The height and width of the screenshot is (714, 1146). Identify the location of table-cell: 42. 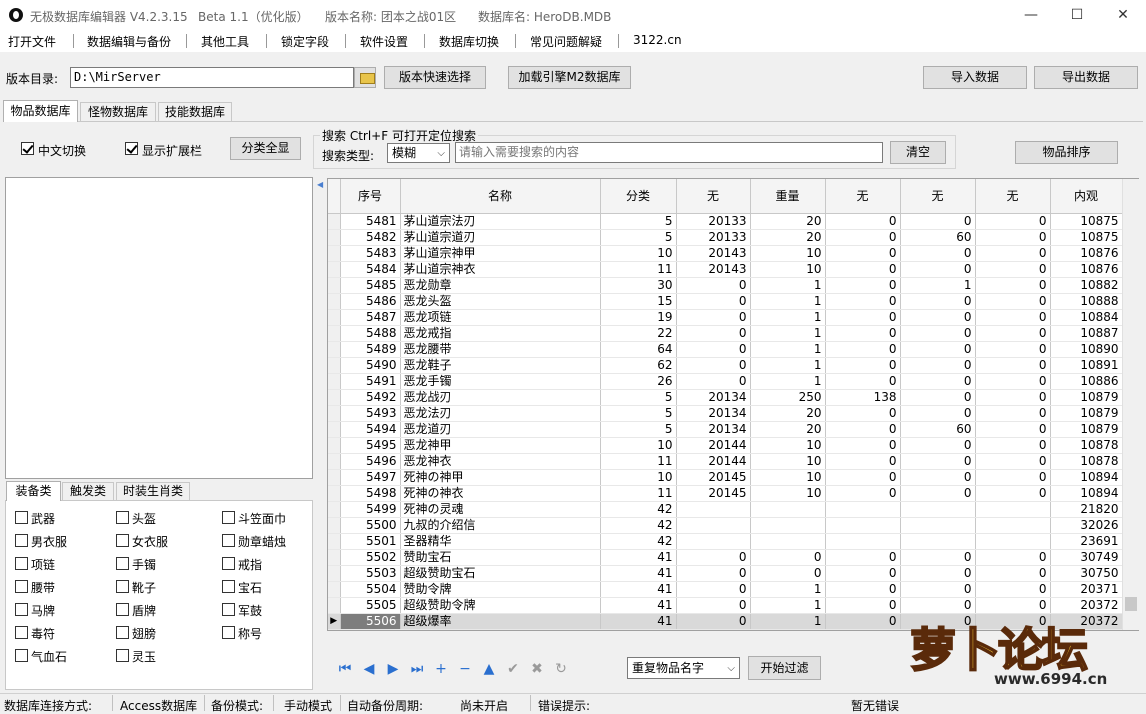
(638, 525).